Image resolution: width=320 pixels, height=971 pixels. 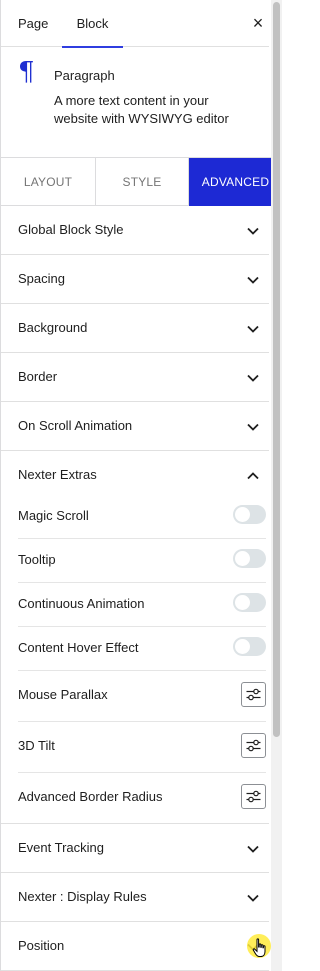 What do you see at coordinates (253, 476) in the screenshot?
I see `chevron-up-icon` at bounding box center [253, 476].